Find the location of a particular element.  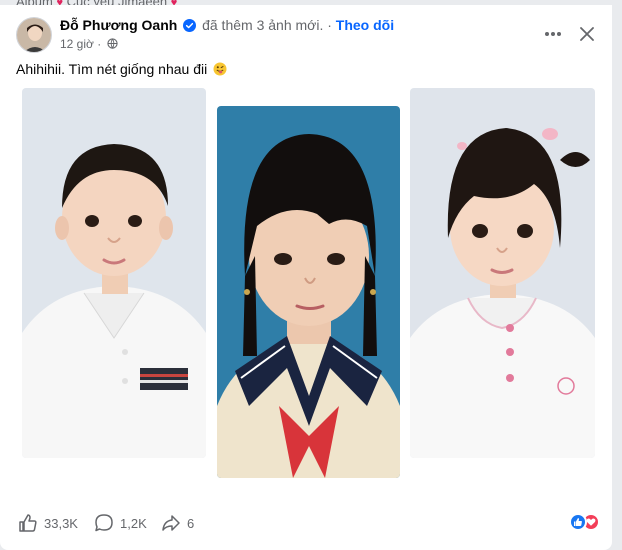

post-meta: 12 giờ · is located at coordinates (89, 44).